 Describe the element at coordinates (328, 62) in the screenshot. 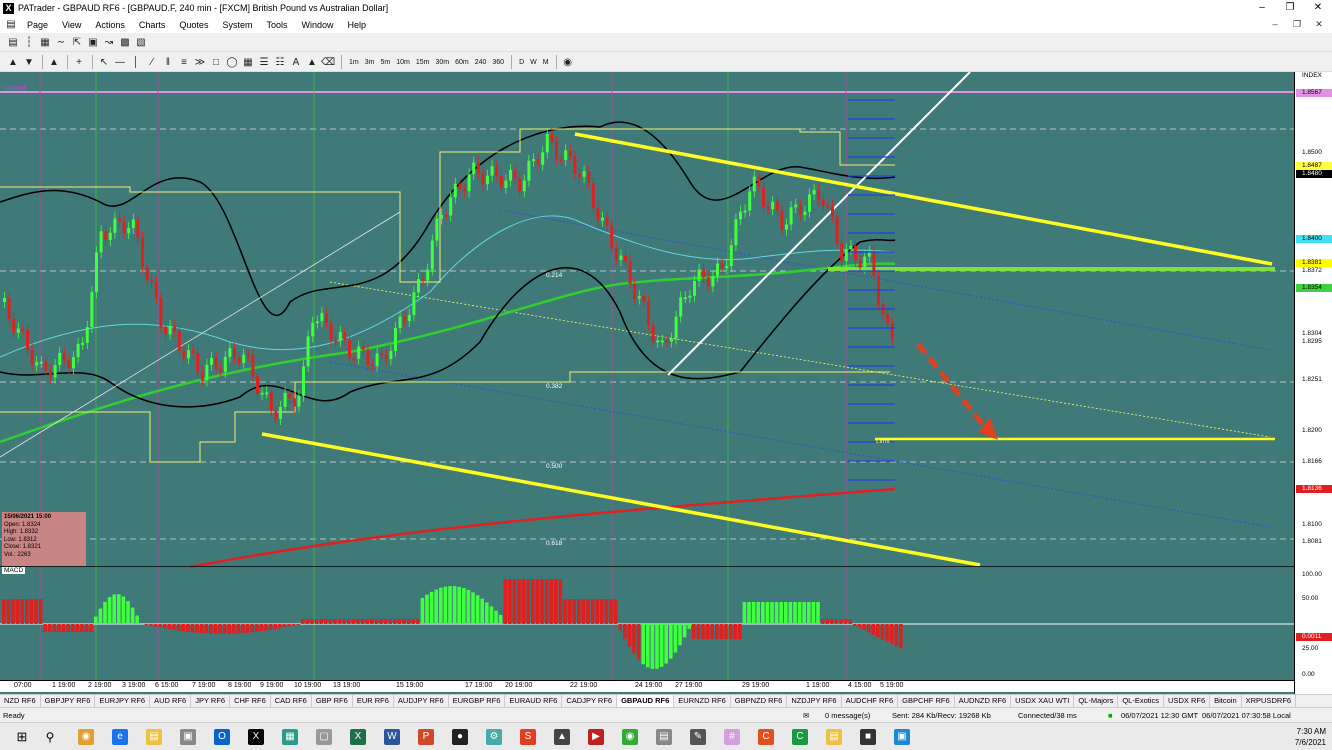

I see `erase-icon: ⌫` at that location.